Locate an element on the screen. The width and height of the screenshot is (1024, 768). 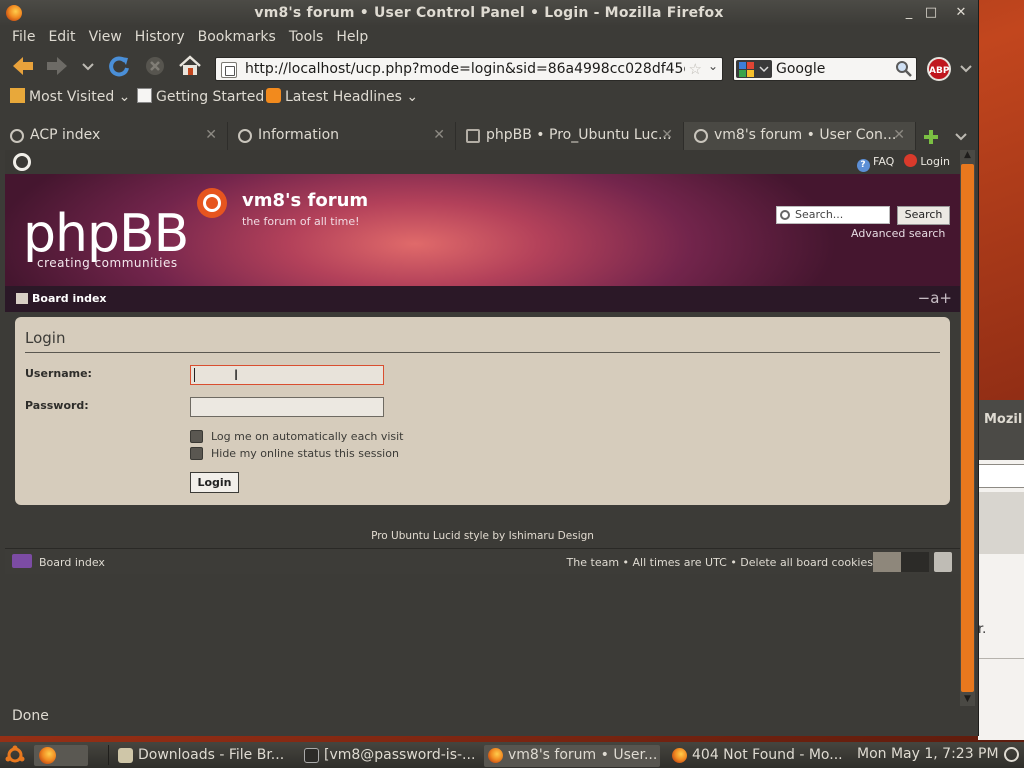
bookmark-star-icon: ☆ is located at coordinates (695, 69).